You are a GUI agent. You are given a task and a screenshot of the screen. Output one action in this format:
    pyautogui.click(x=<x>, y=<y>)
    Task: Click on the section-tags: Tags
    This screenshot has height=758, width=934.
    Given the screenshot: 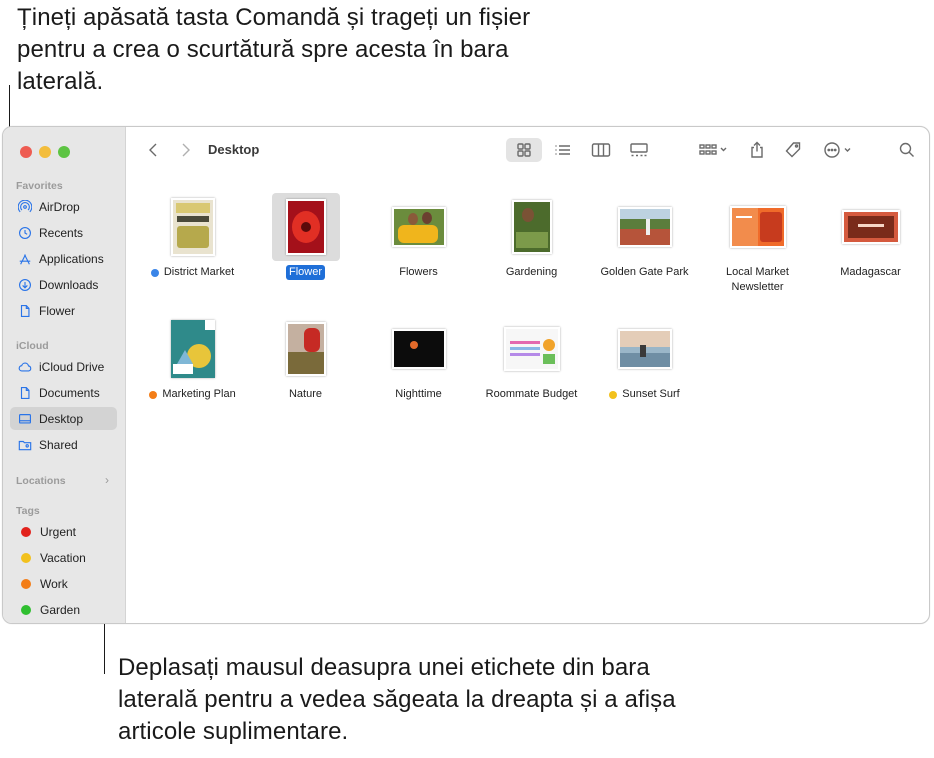 What is the action you would take?
    pyautogui.click(x=28, y=511)
    